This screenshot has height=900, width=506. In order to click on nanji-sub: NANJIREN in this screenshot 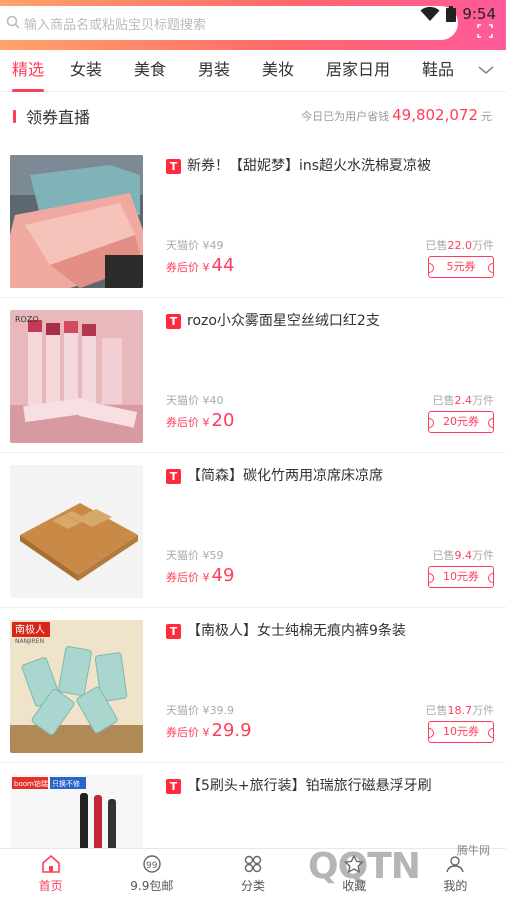, I will do `click(29, 641)`.